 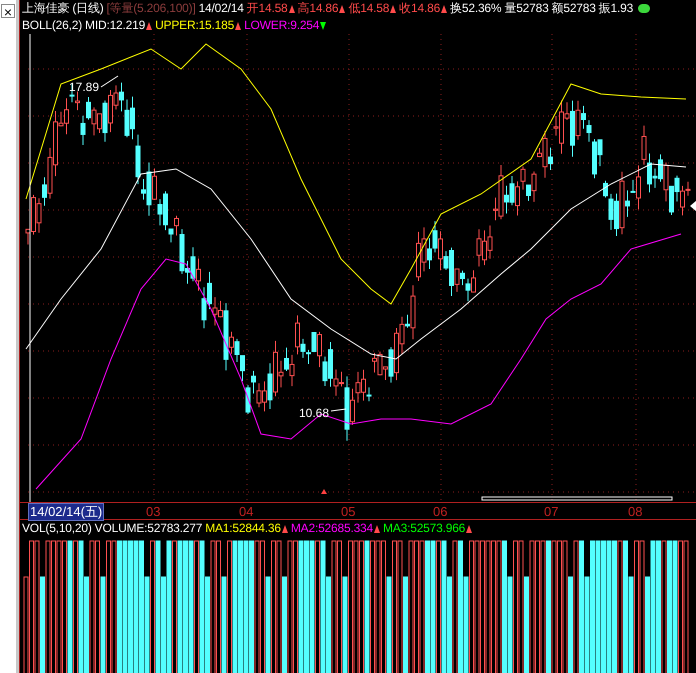 What do you see at coordinates (616, 8) in the screenshot?
I see `quote-field: 振1.93` at bounding box center [616, 8].